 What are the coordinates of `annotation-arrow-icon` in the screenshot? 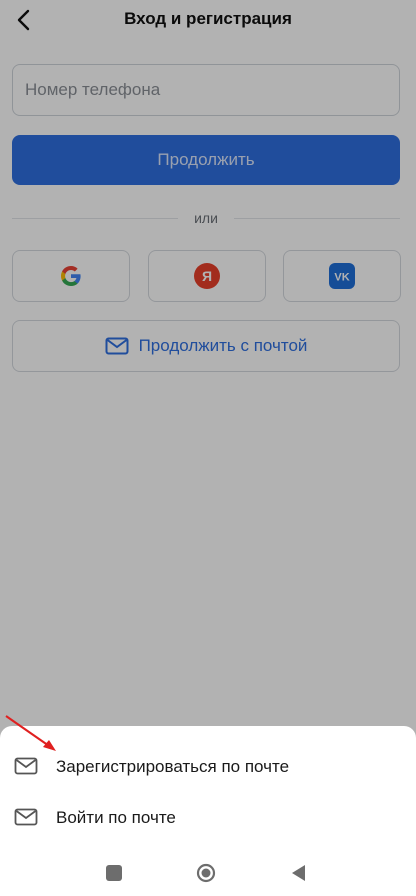 It's located at (30, 733).